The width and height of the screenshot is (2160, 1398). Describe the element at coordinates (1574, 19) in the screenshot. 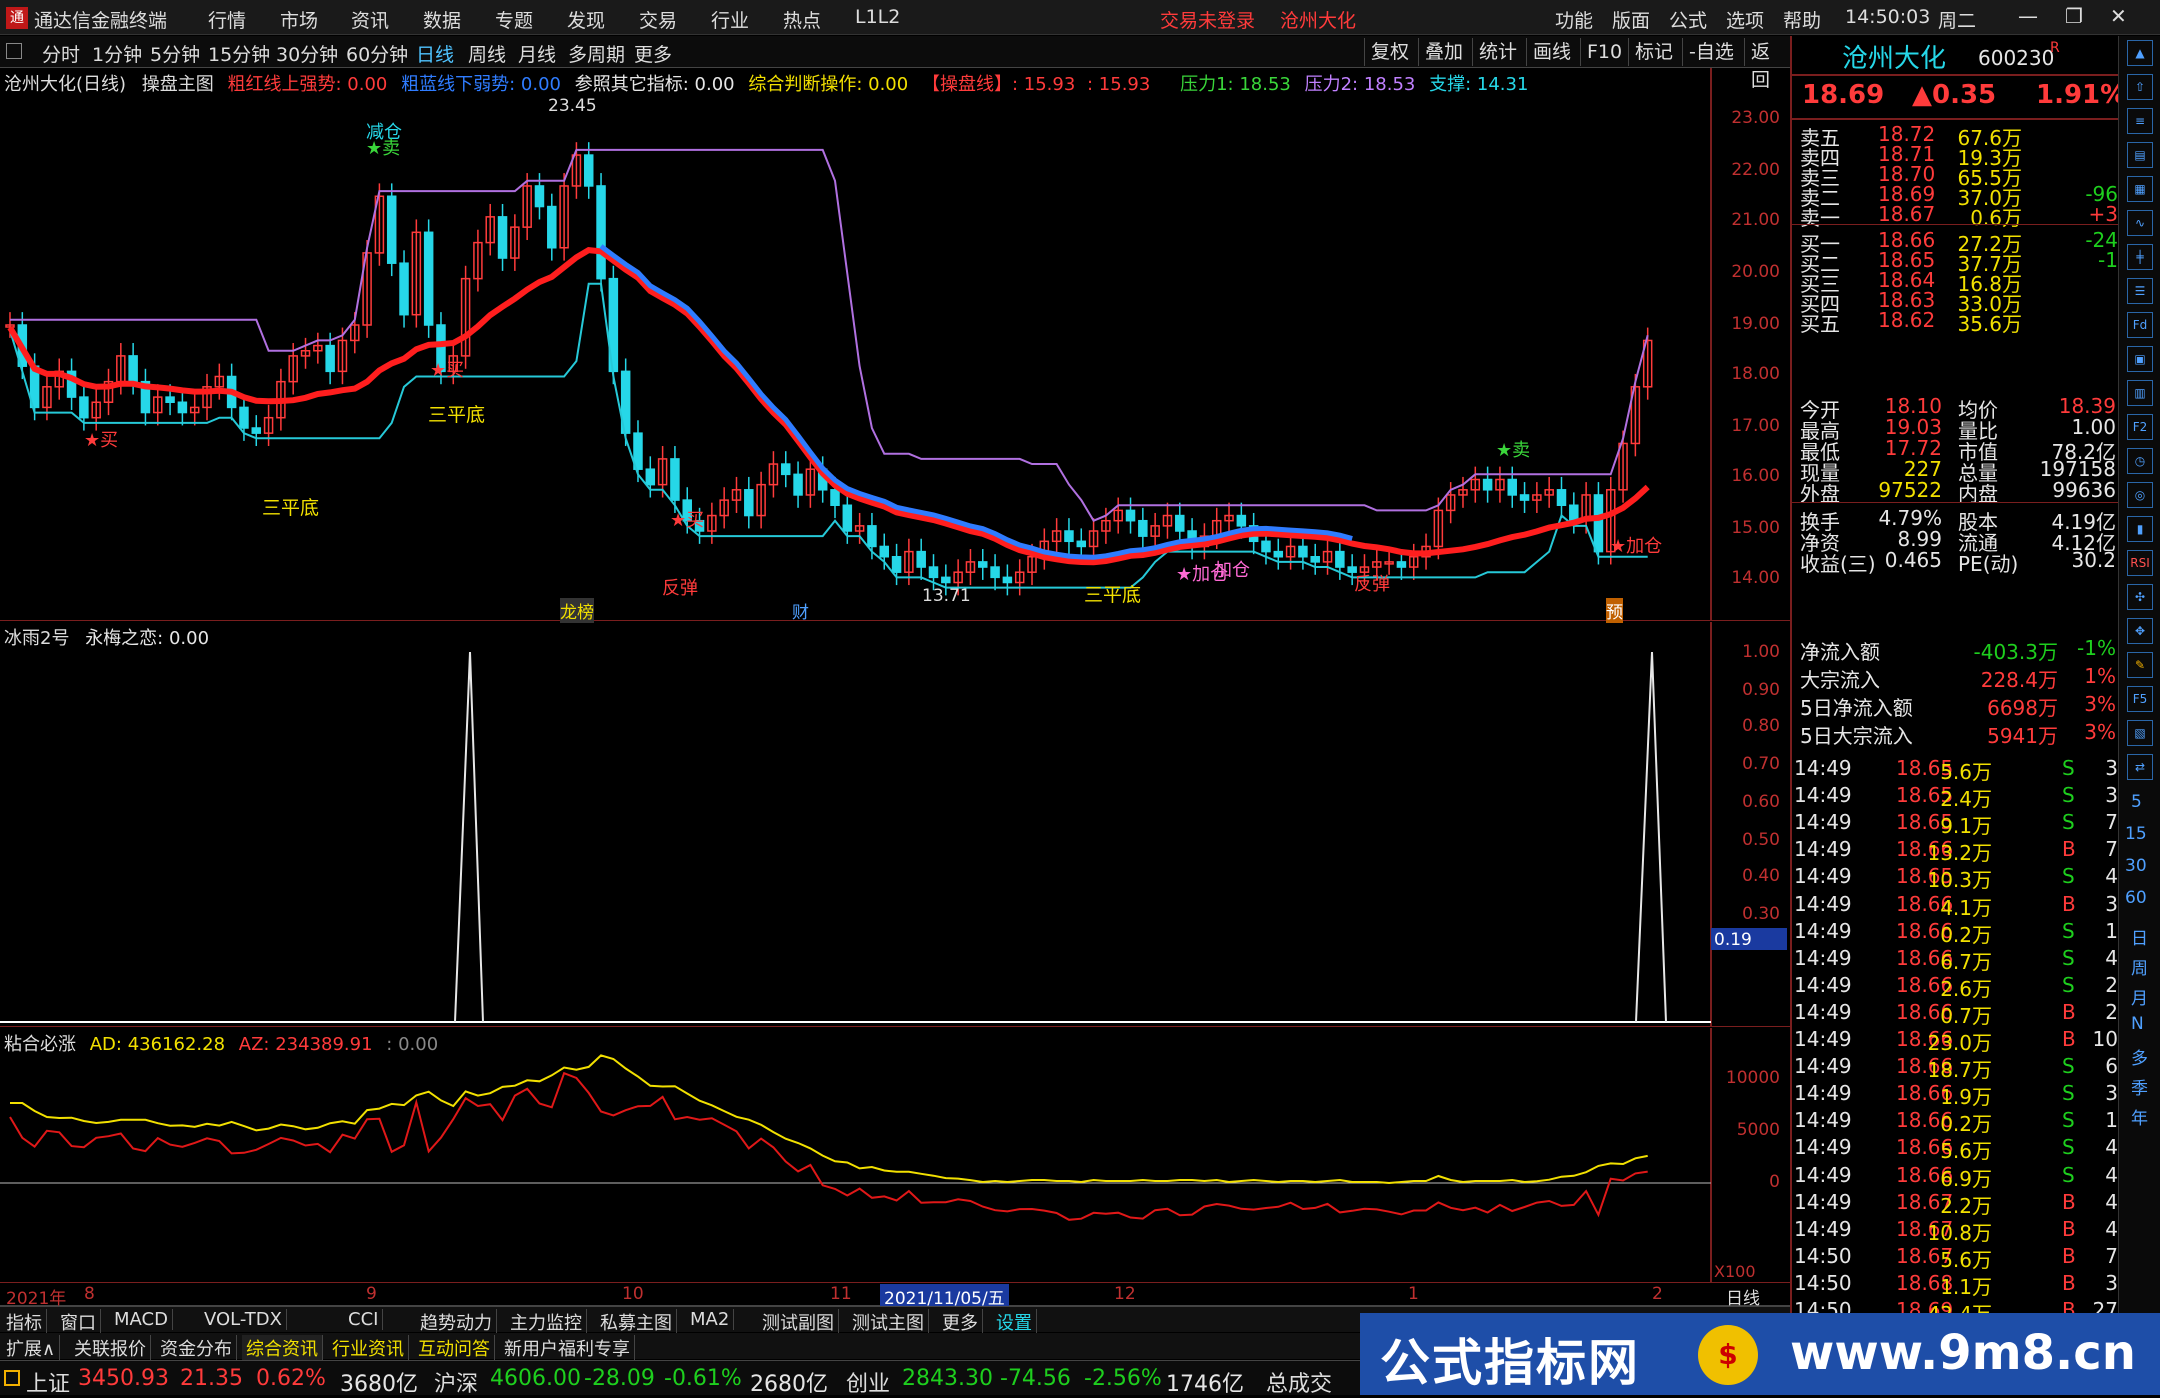

I see `menu-function: 功能` at that location.